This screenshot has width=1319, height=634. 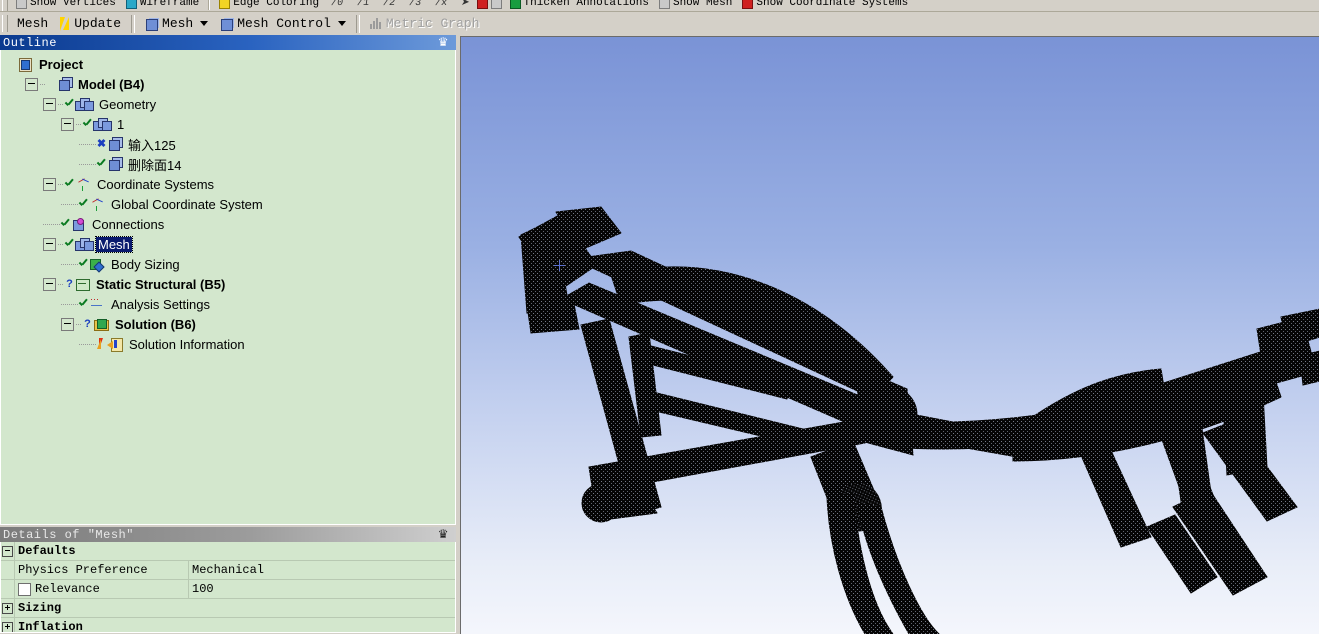 I want to click on mesh-menu-button: Mesh, so click(x=32, y=24).